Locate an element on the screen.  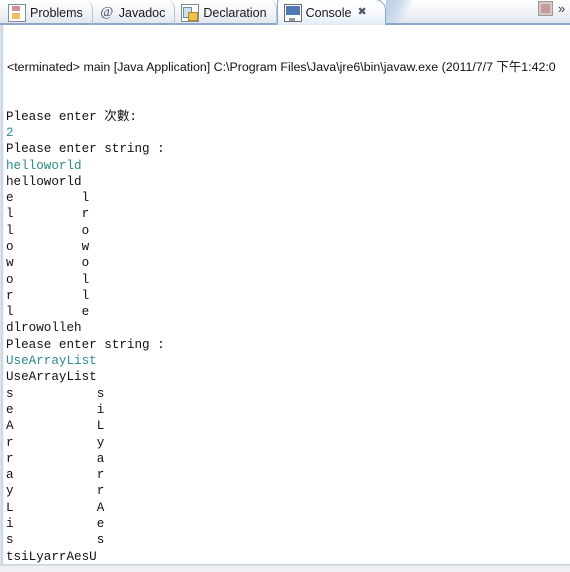
console-line: l o is located at coordinates (48, 230).